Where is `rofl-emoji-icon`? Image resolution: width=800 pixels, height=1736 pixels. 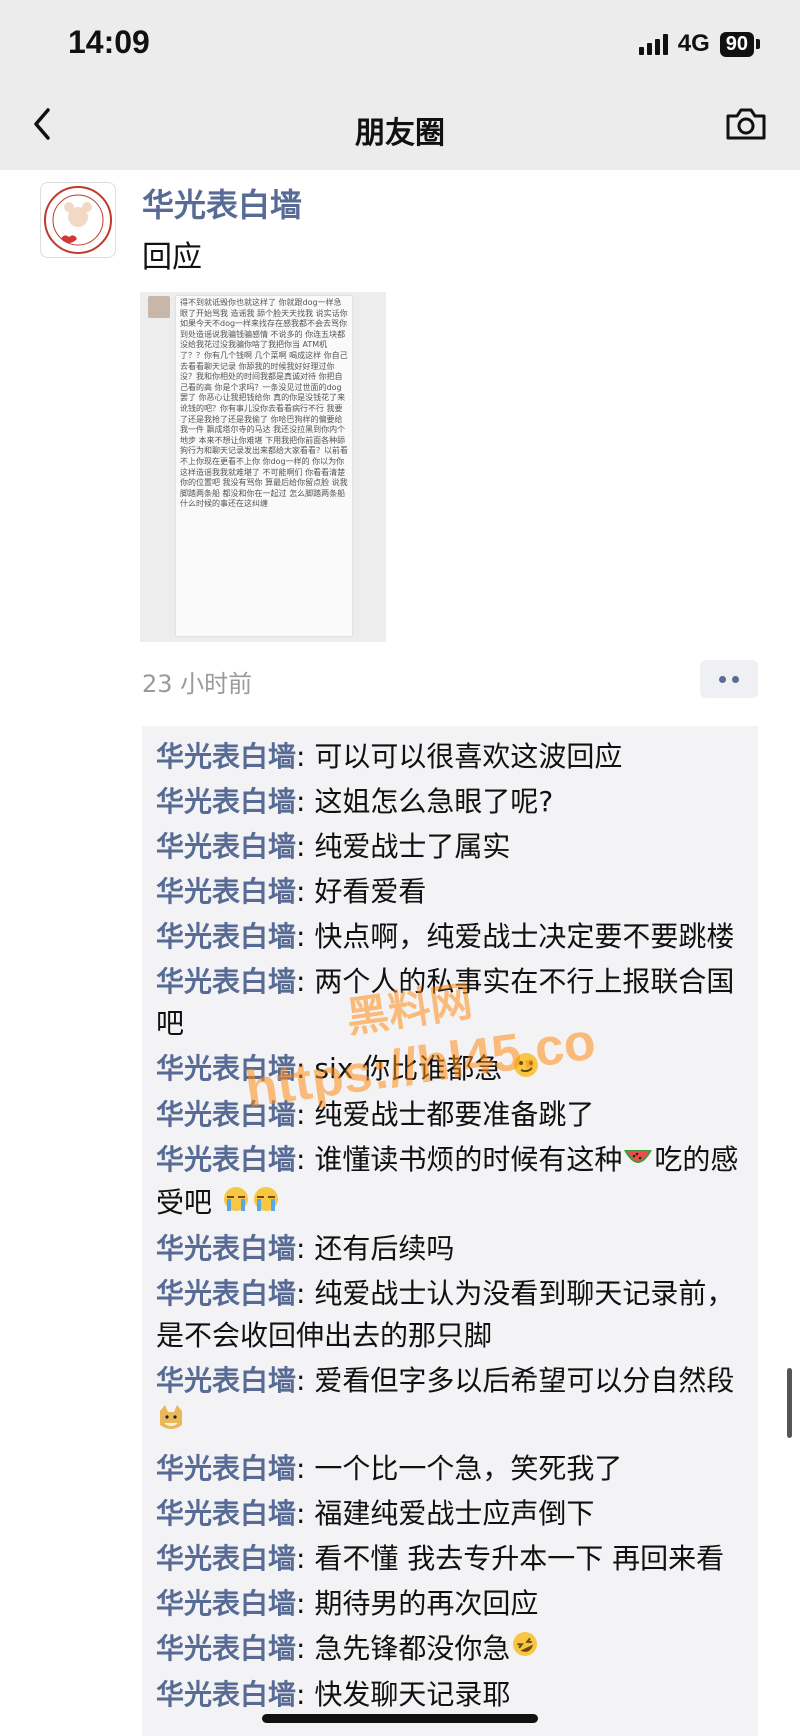
rofl-emoji-icon is located at coordinates (525, 1650).